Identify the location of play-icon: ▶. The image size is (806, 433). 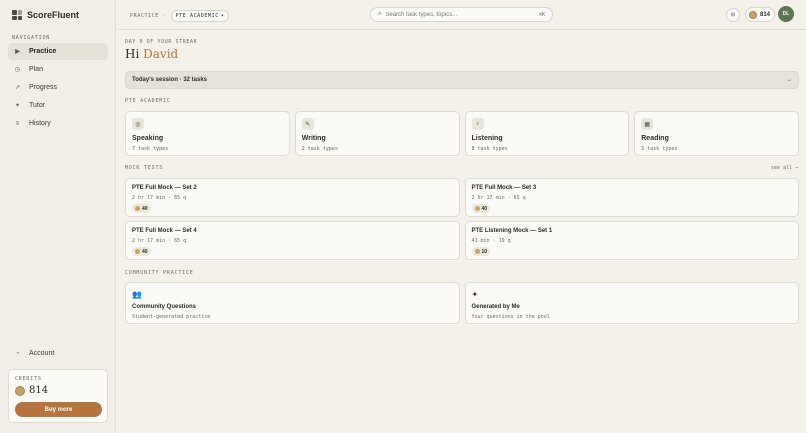
(17, 52).